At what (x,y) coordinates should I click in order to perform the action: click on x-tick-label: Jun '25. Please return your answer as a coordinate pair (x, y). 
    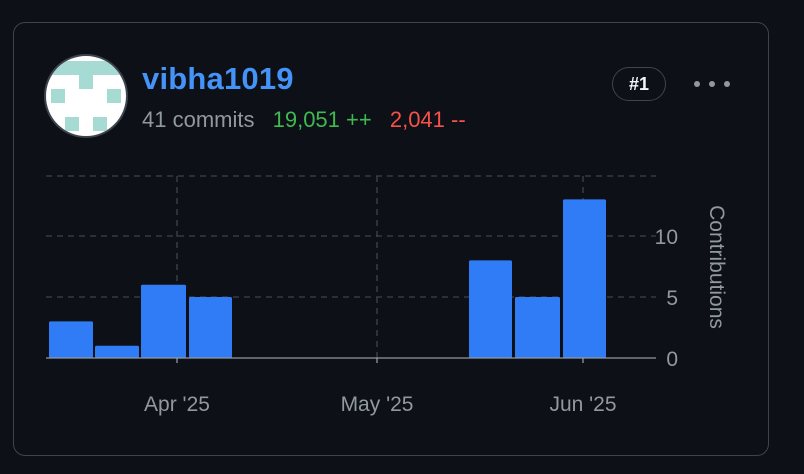
    Looking at the image, I should click on (582, 404).